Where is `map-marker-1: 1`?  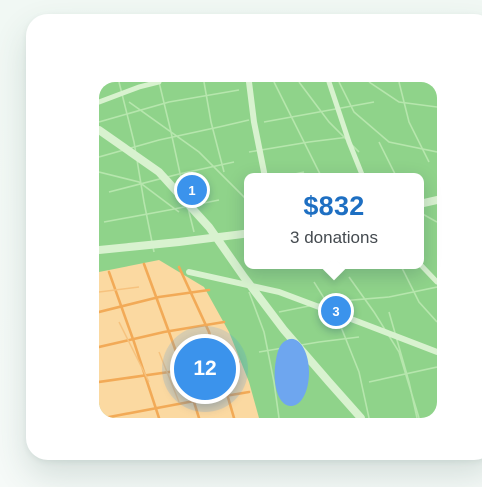 map-marker-1: 1 is located at coordinates (192, 190).